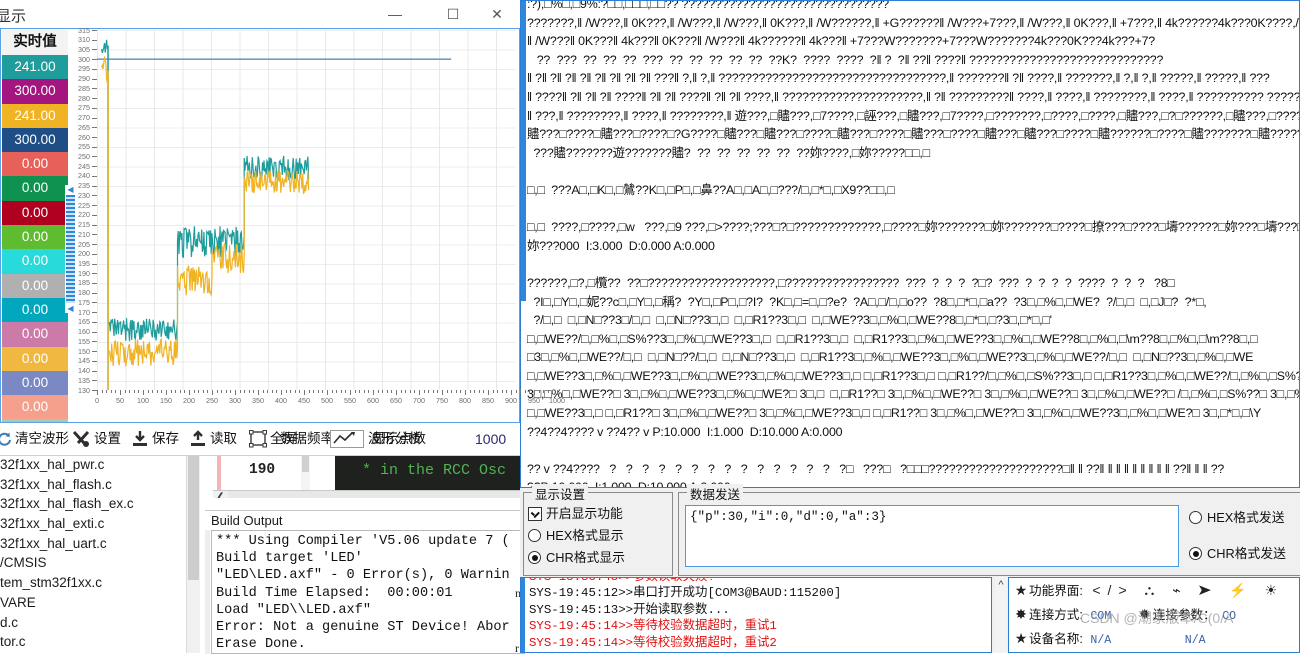 The image size is (1300, 656). What do you see at coordinates (1241, 554) in the screenshot?
I see `option-chr-send: CHR格式发送` at bounding box center [1241, 554].